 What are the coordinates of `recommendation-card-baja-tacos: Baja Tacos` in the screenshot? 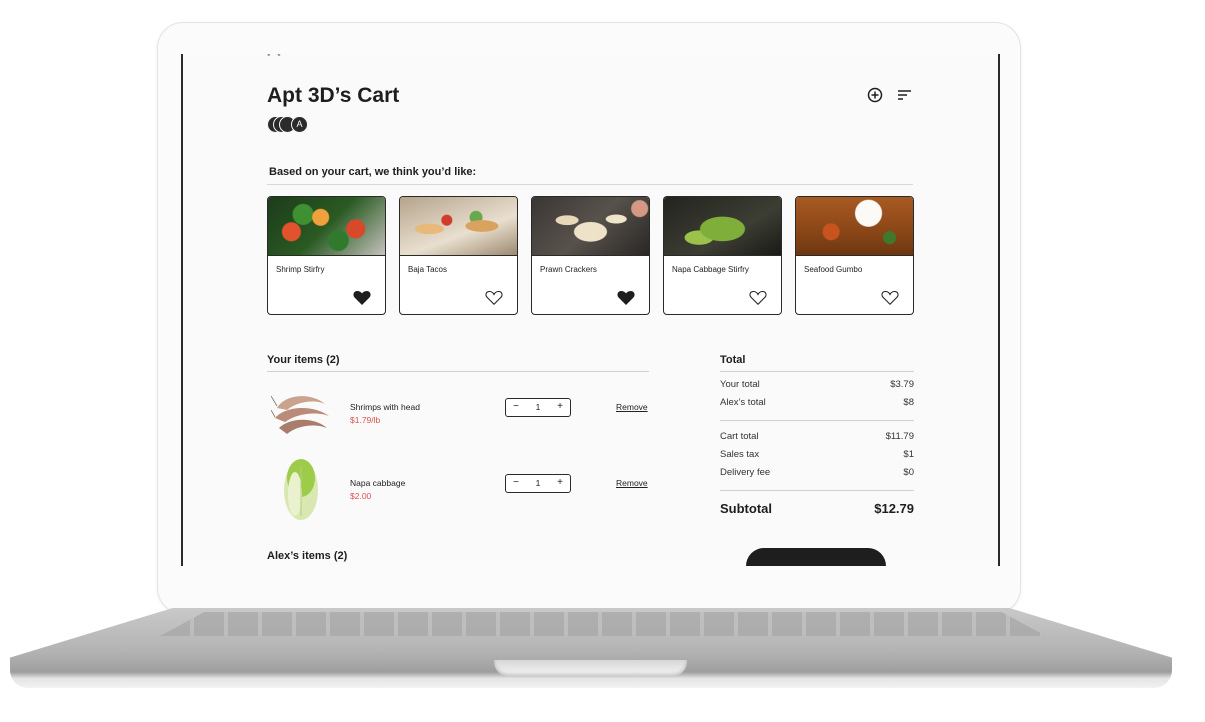 It's located at (458, 255).